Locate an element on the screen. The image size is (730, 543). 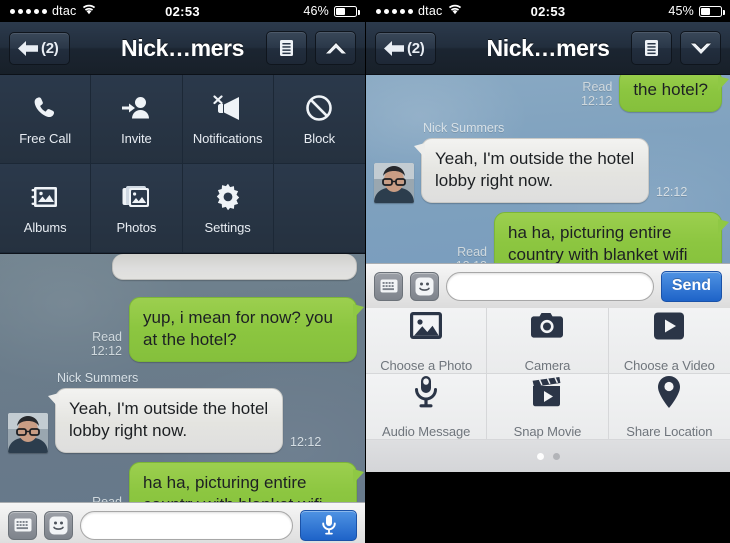
message-meta: Read 12:12 is located at coordinates (106, 344).